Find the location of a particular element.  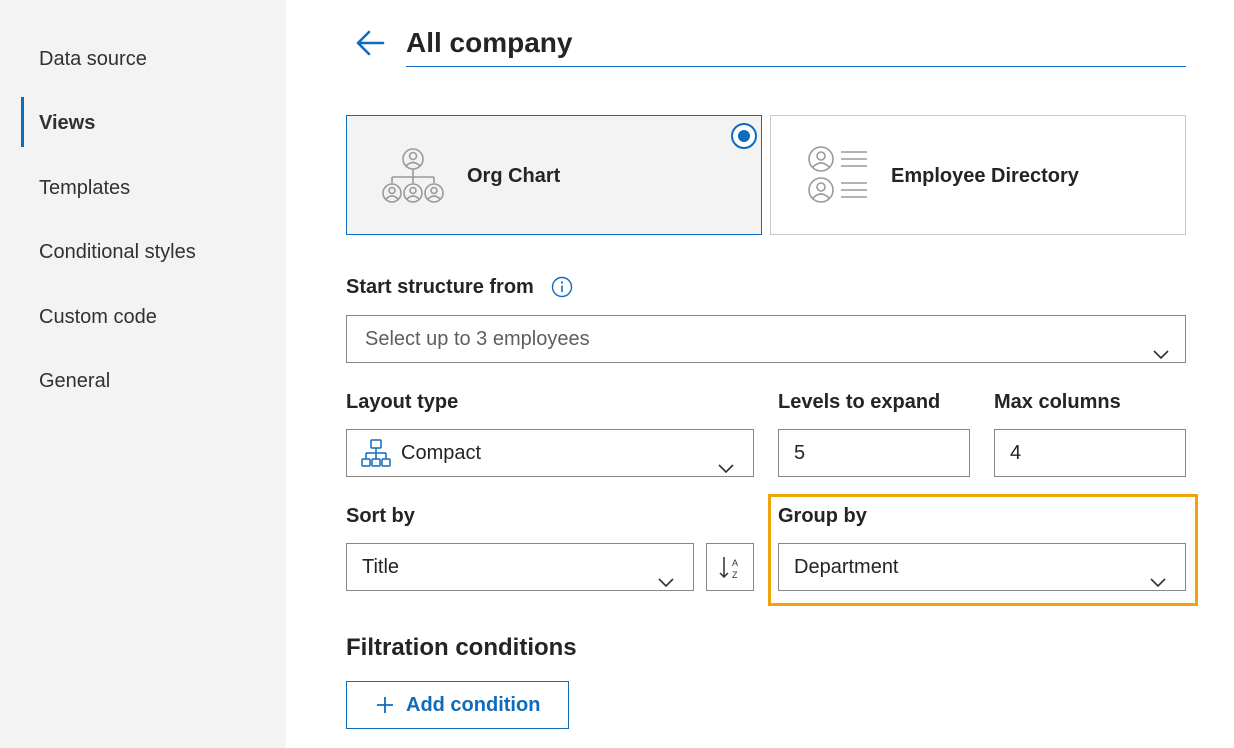

svg-text: A is located at coordinates (735, 563).